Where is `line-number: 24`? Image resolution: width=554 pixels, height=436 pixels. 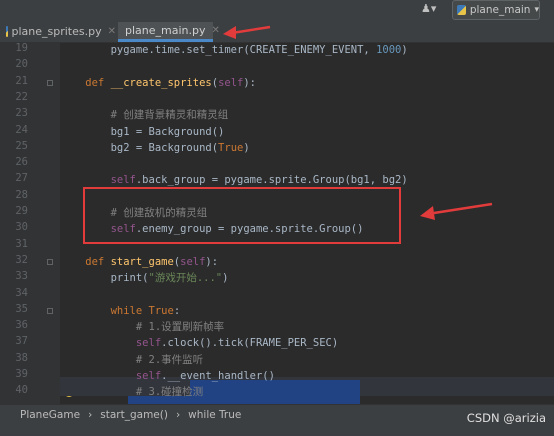 line-number: 24 is located at coordinates (21, 129).